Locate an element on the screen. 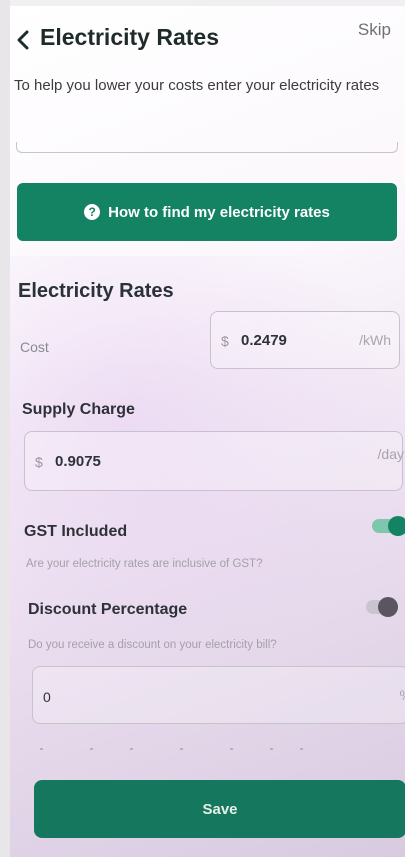 Image resolution: width=405 pixels, height=857 pixels. help-button: ? How to find my electricity rates is located at coordinates (207, 212).